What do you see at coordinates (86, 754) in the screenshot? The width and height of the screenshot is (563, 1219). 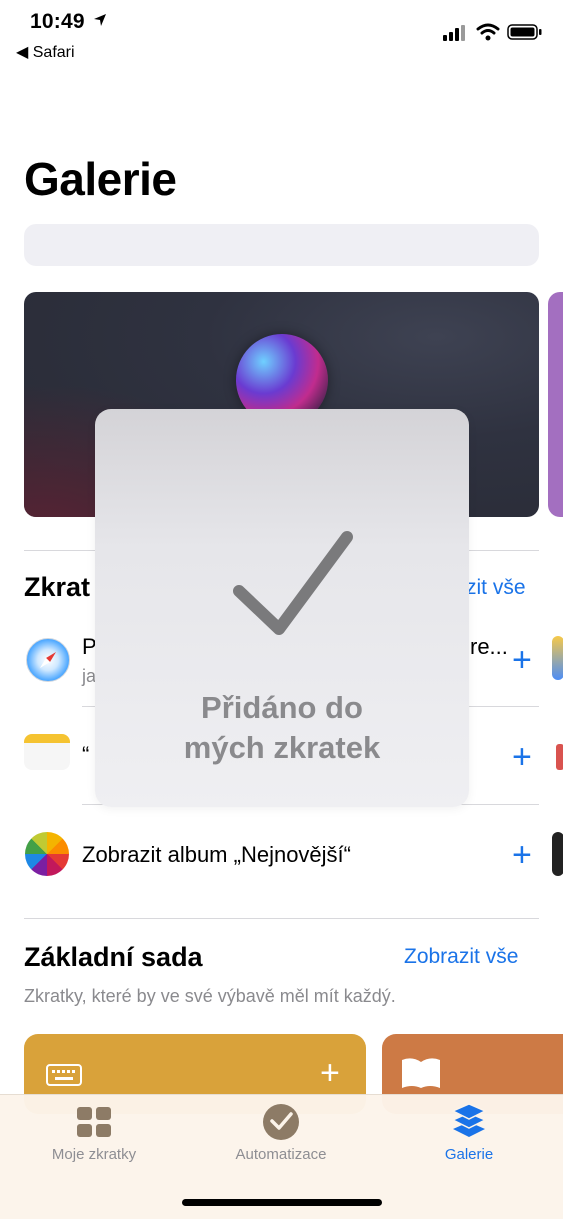 I see `shortcut-title: “` at bounding box center [86, 754].